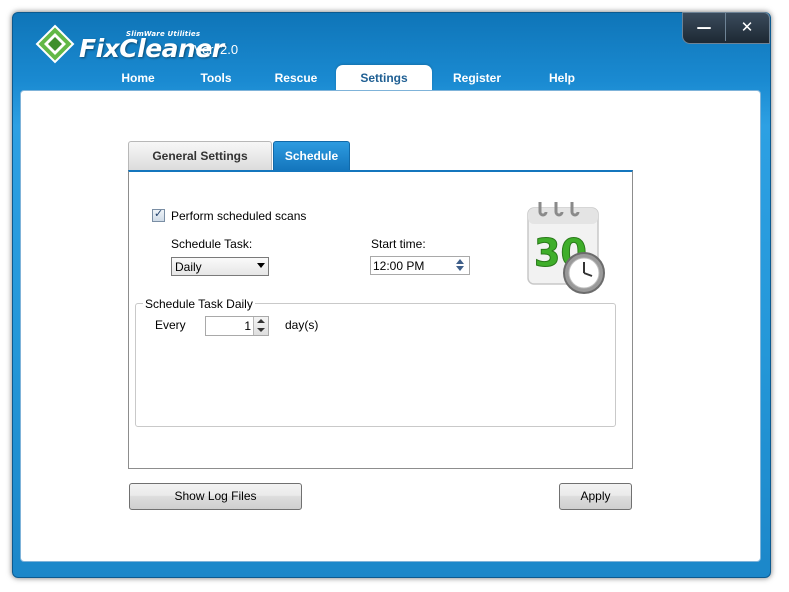 The height and width of the screenshot is (592, 789). I want to click on close-button: ✕, so click(747, 27).